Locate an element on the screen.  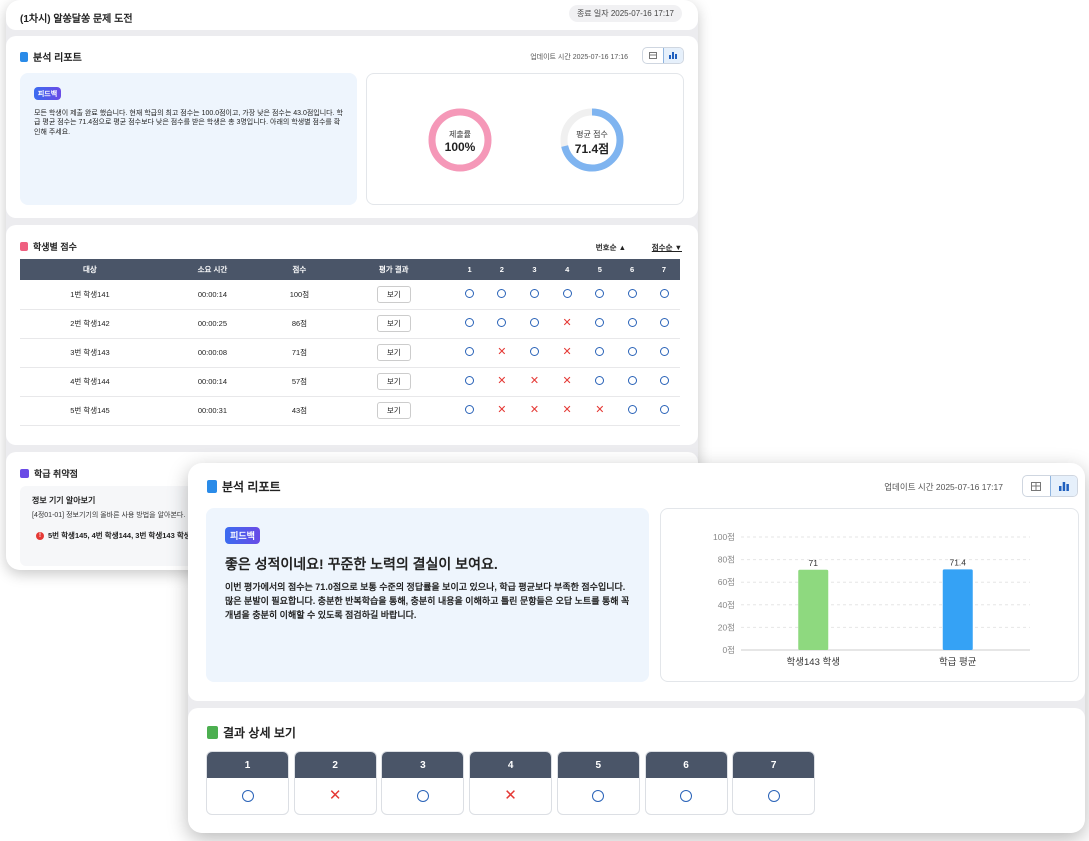
weakness-title: 학급 취약점 is located at coordinates (49, 473).